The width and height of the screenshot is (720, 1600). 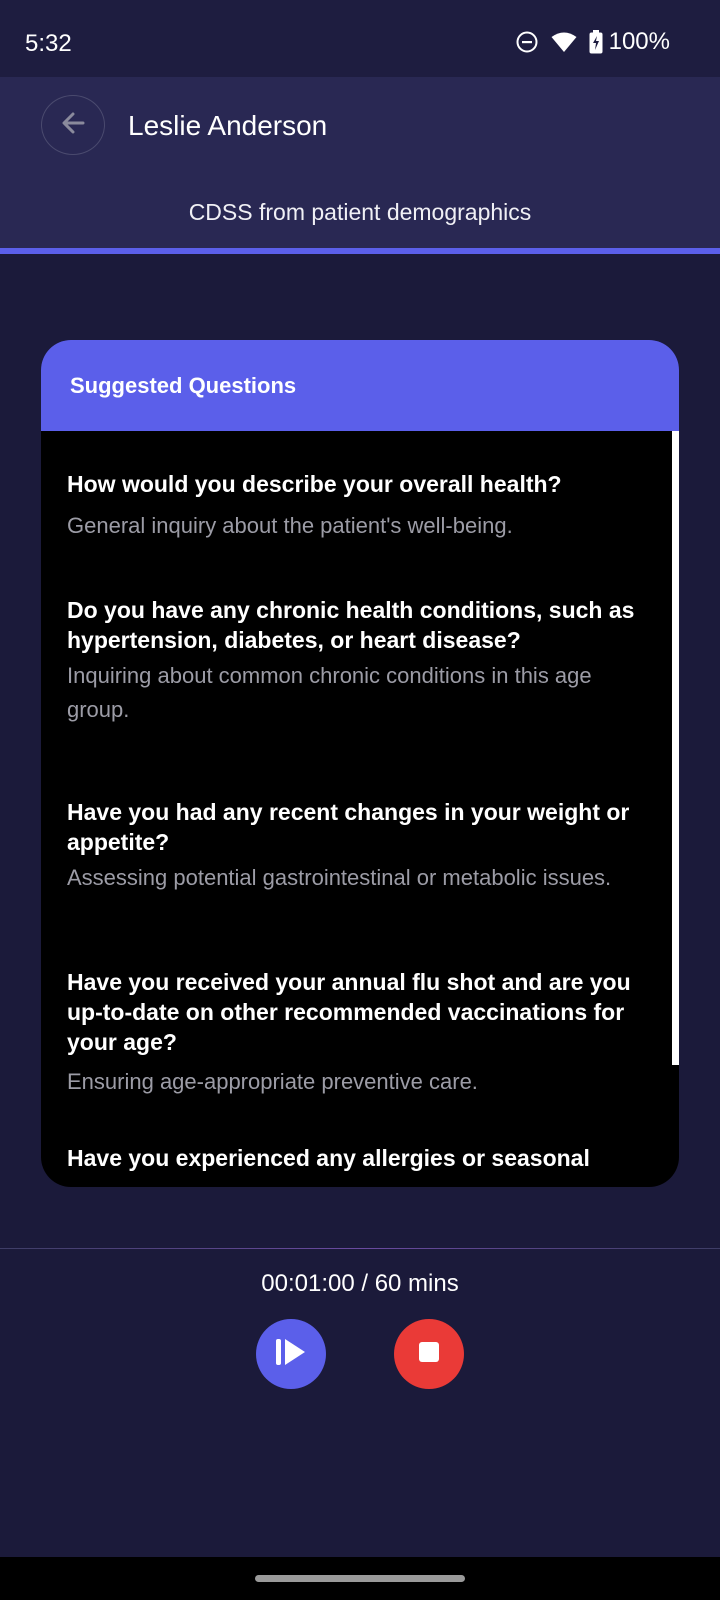 What do you see at coordinates (360, 38) in the screenshot?
I see `status-bar: 5:32 100%` at bounding box center [360, 38].